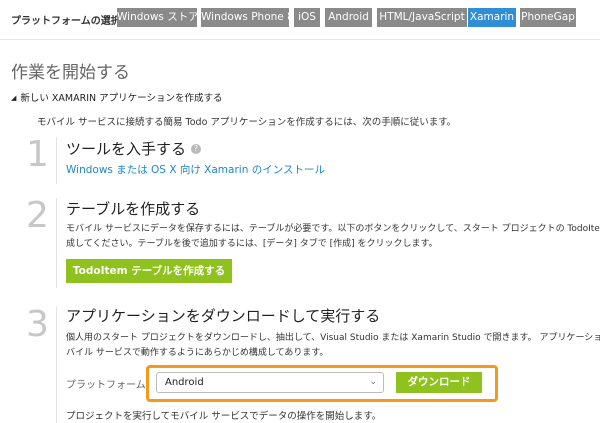 This screenshot has height=423, width=600. Describe the element at coordinates (196, 149) in the screenshot. I see `help-icon: ?` at that location.